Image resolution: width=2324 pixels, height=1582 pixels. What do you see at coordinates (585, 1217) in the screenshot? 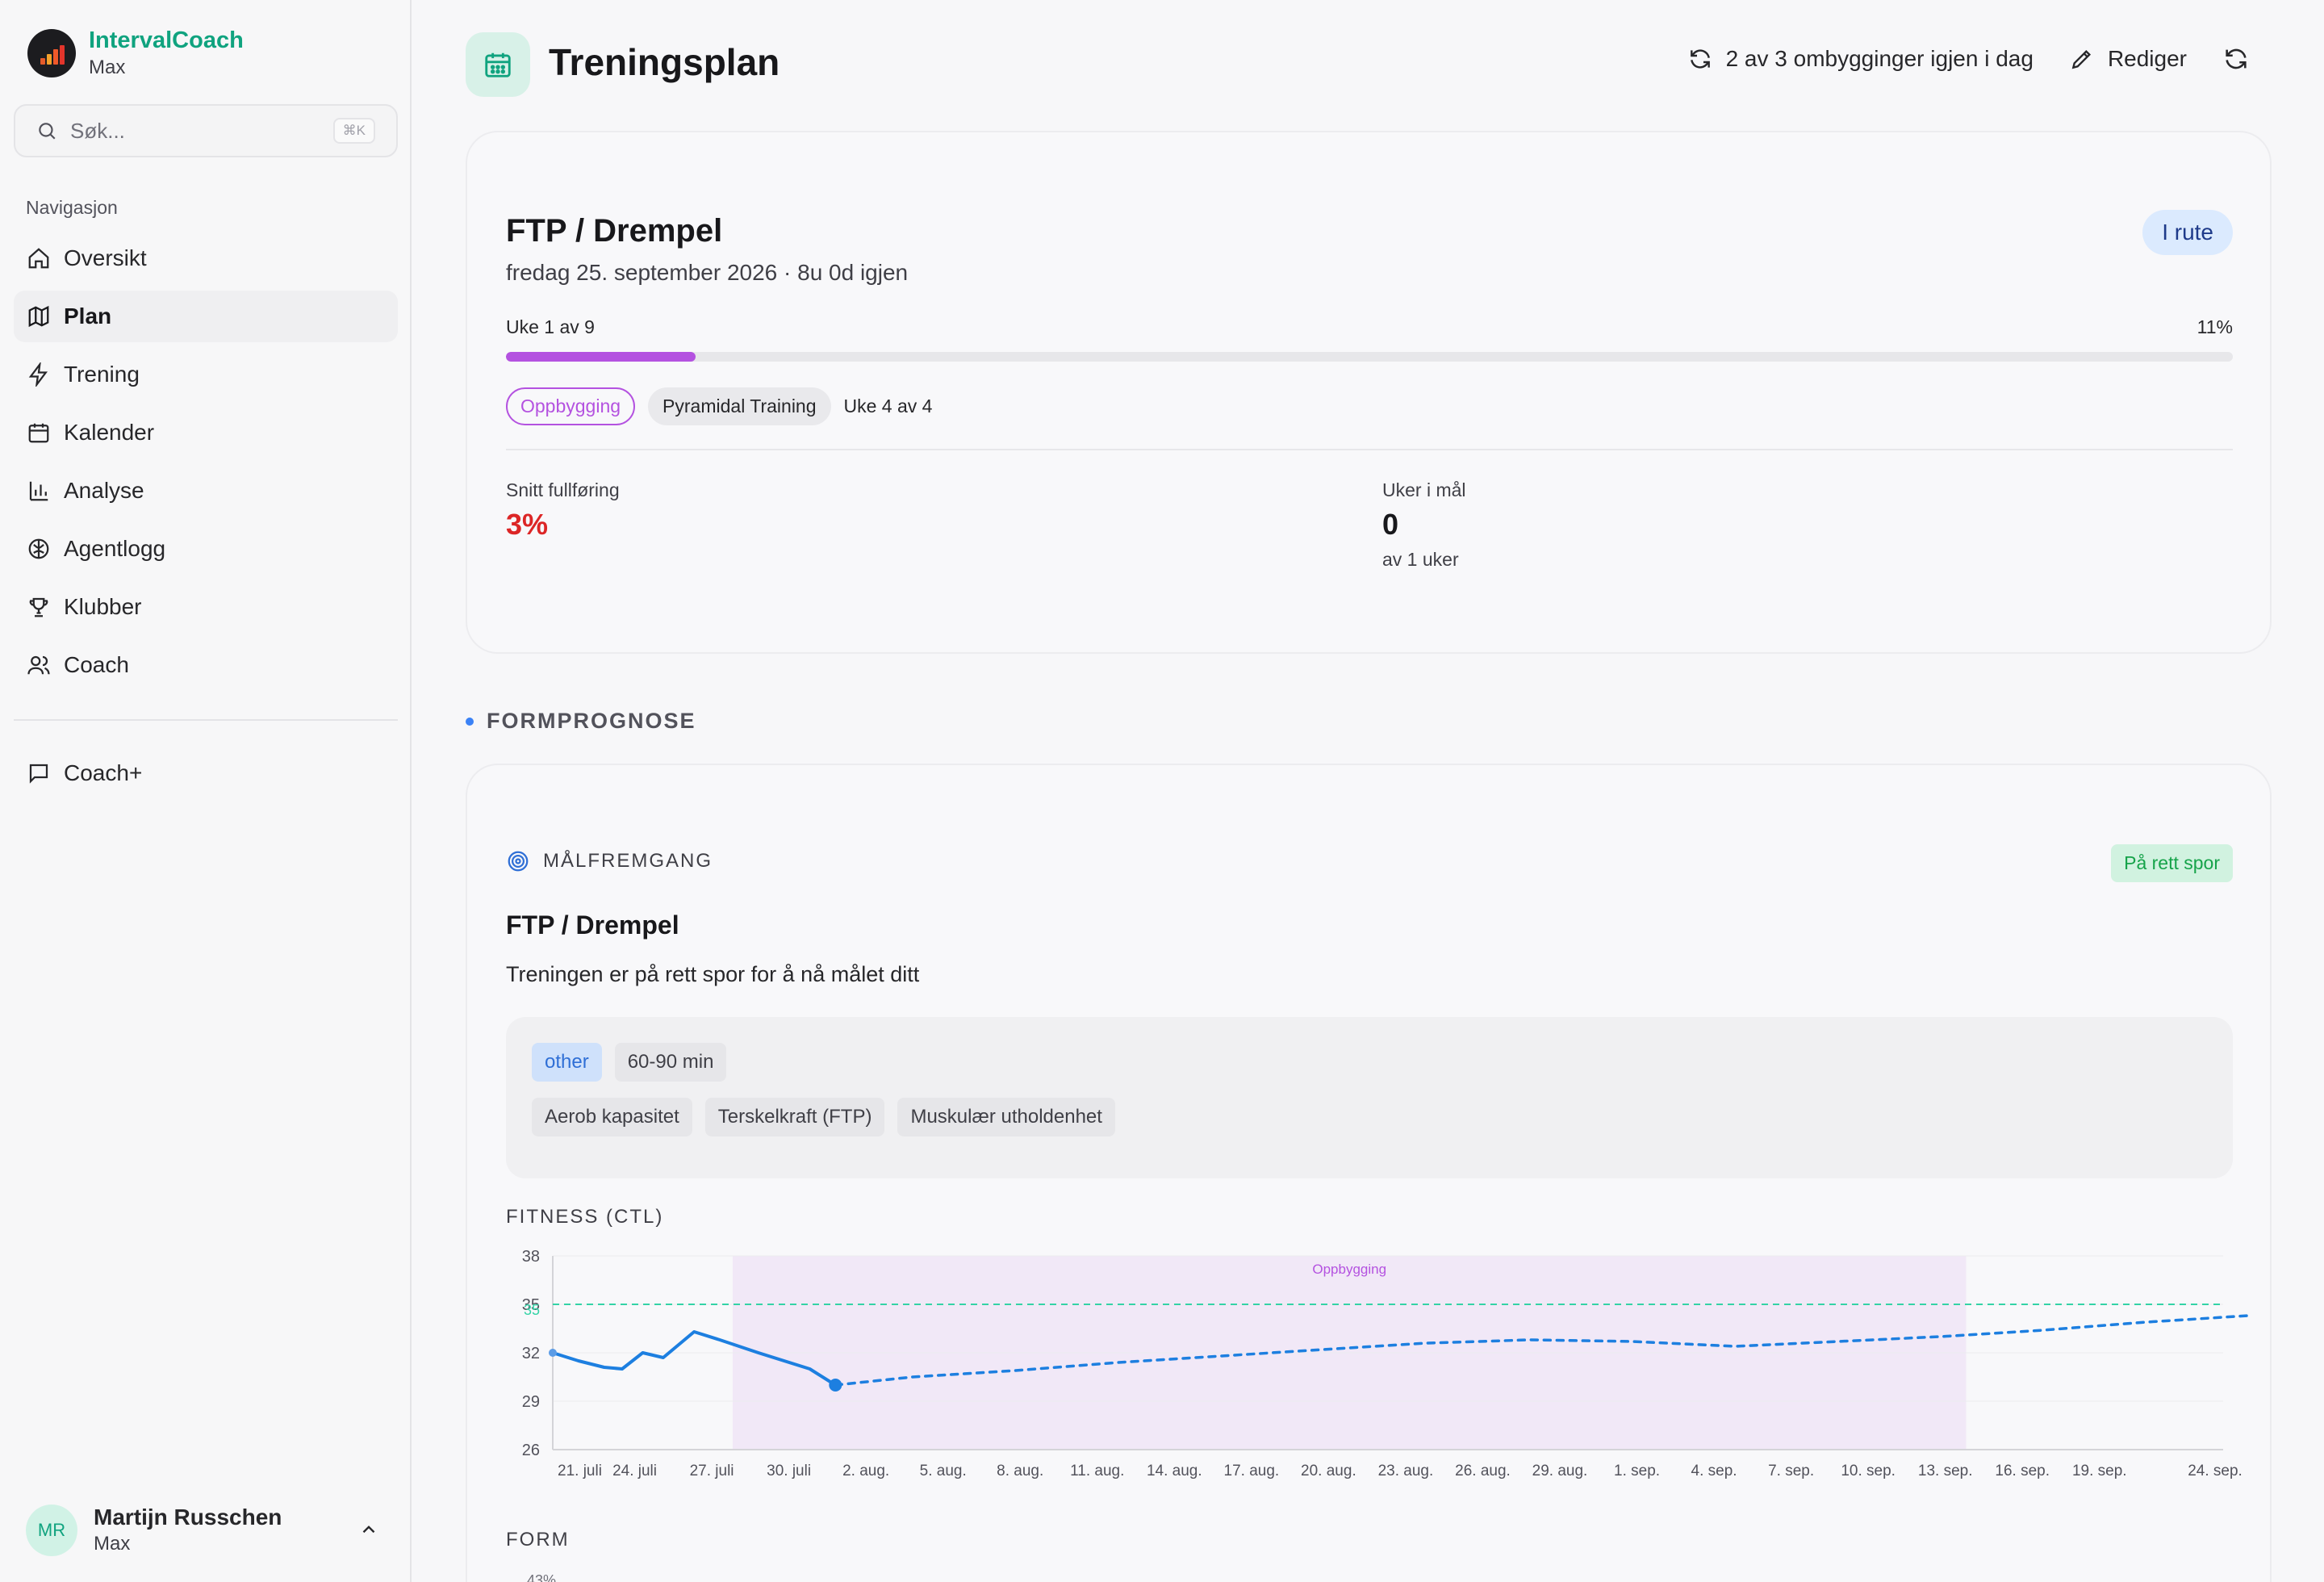
I see `chart-title: FITNESS (CTL)` at bounding box center [585, 1217].